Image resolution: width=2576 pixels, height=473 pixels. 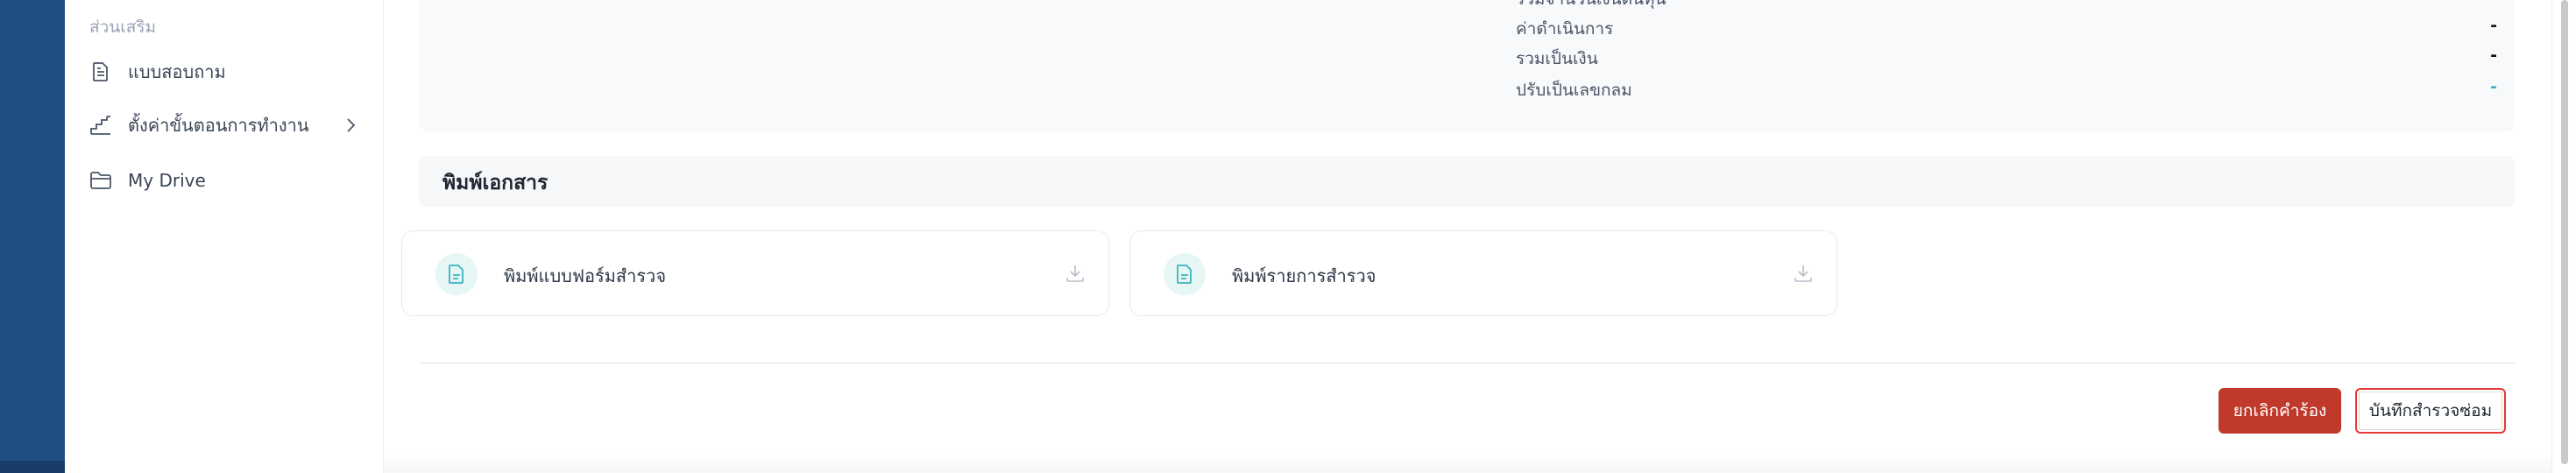 I want to click on vertical-scrollbar, so click(x=2563, y=236).